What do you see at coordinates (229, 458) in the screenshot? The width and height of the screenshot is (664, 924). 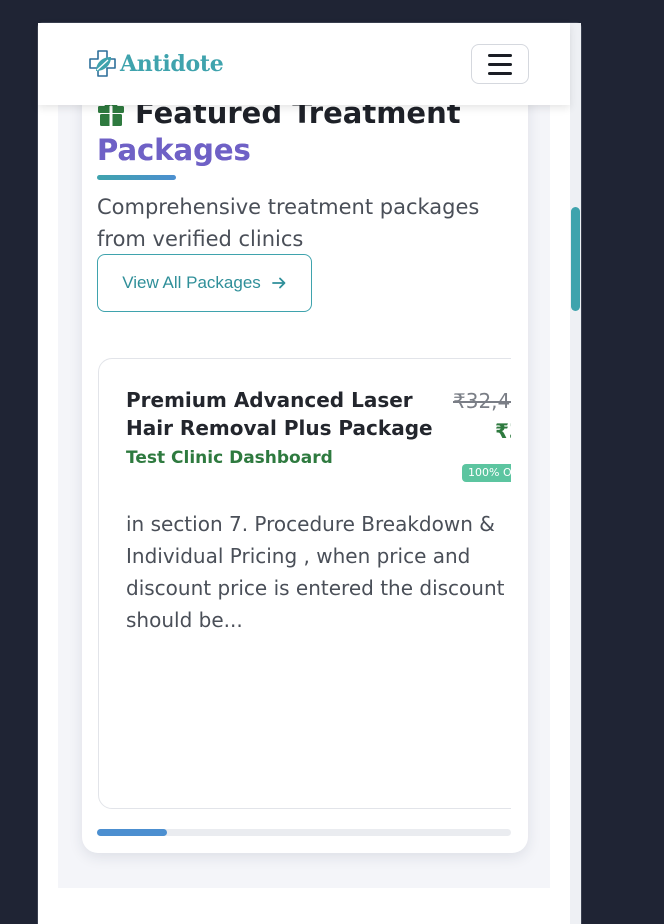 I see `package-clinic: Test Clinic Dashboard` at bounding box center [229, 458].